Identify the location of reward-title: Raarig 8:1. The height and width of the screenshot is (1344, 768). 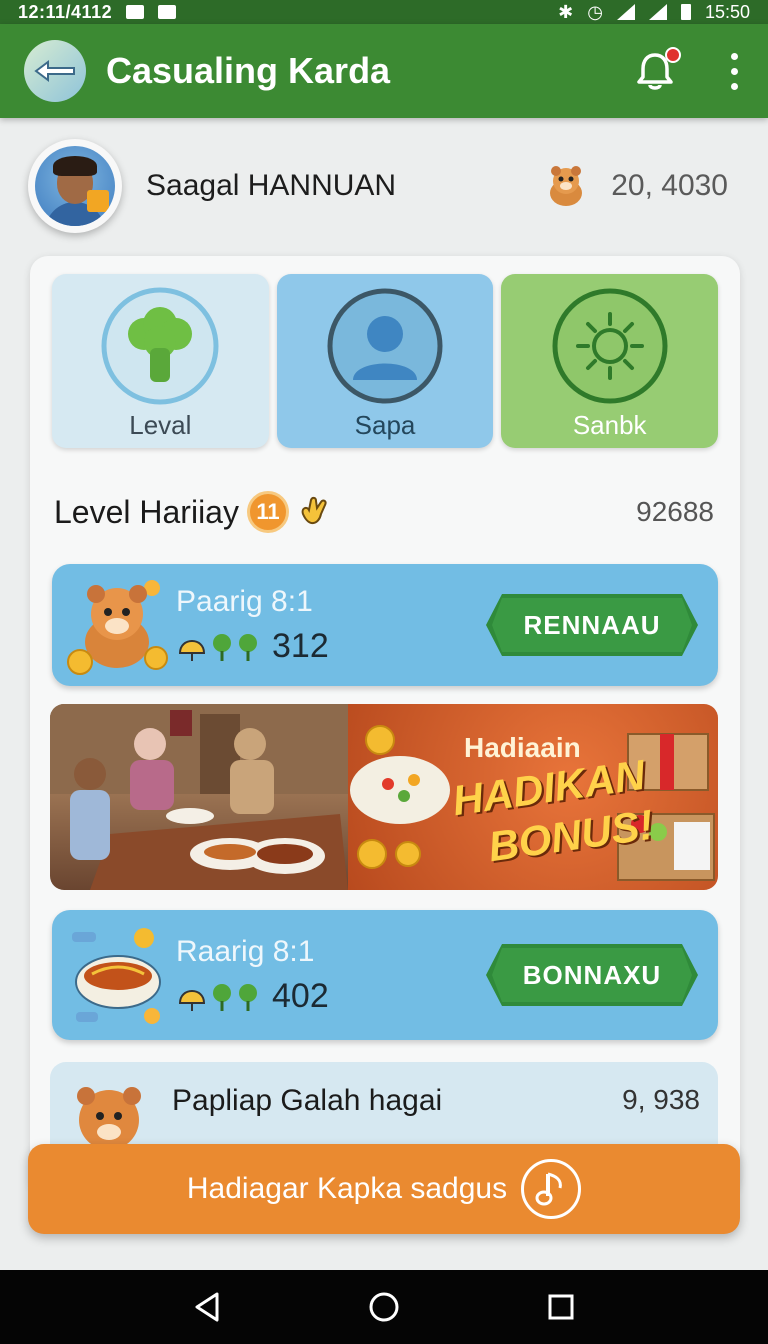
(245, 951).